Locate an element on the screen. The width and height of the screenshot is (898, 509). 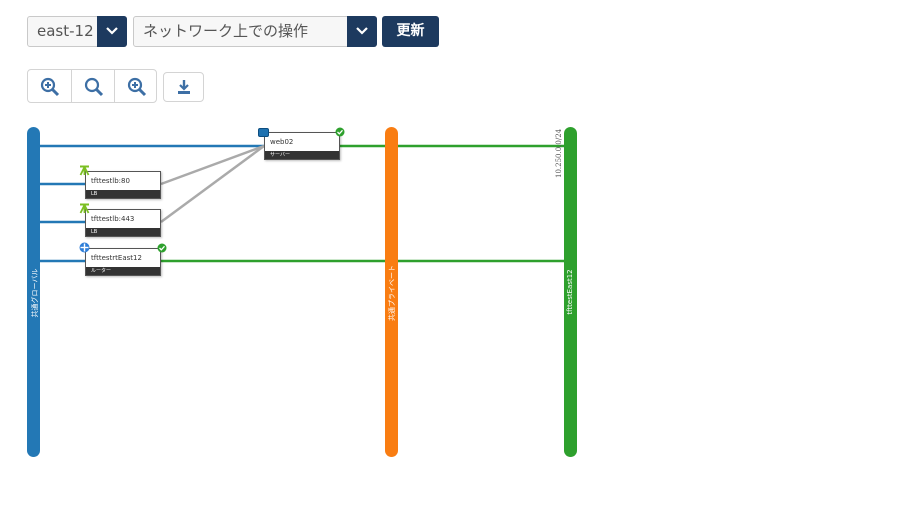
node-server: web02 サーバー is located at coordinates (302, 146).